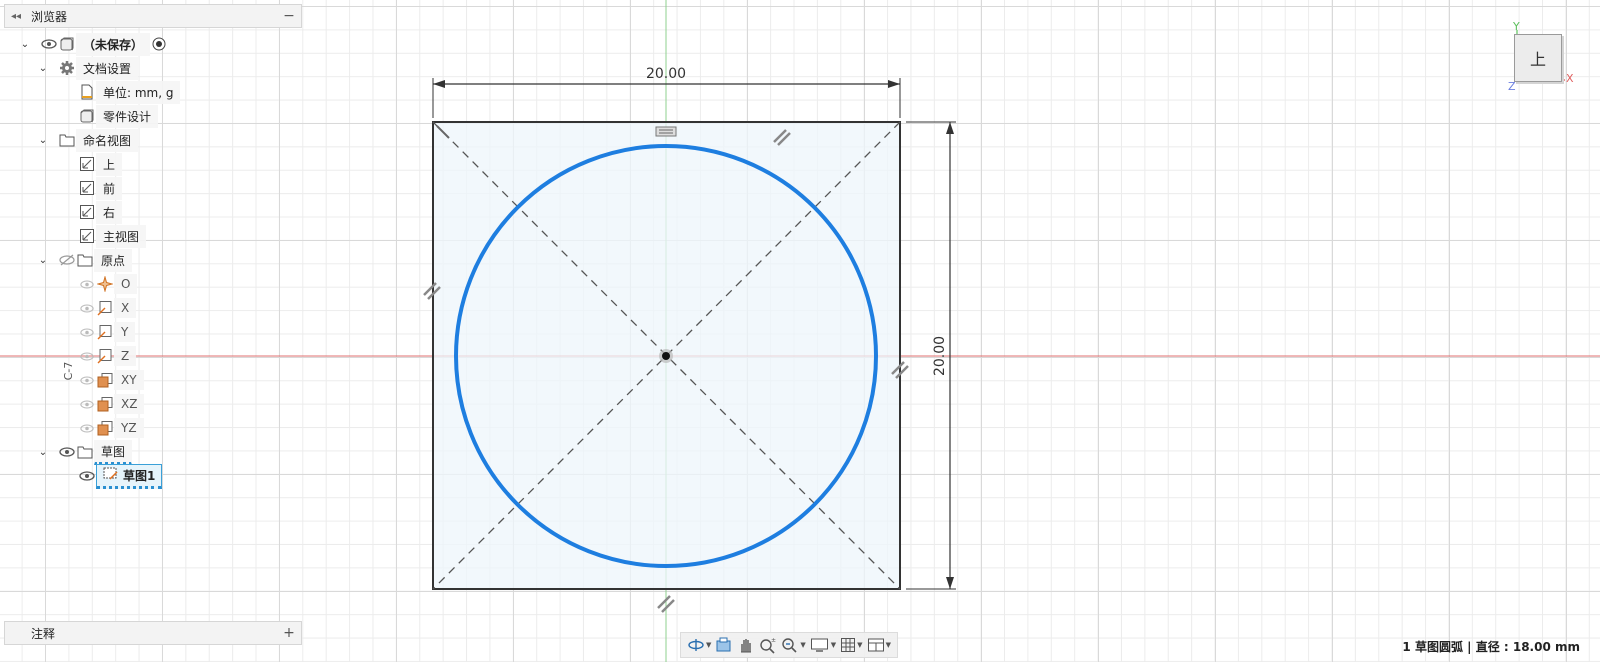 The image size is (1600, 662). What do you see at coordinates (129, 380) in the screenshot?
I see `origin-item-label: XY` at bounding box center [129, 380].